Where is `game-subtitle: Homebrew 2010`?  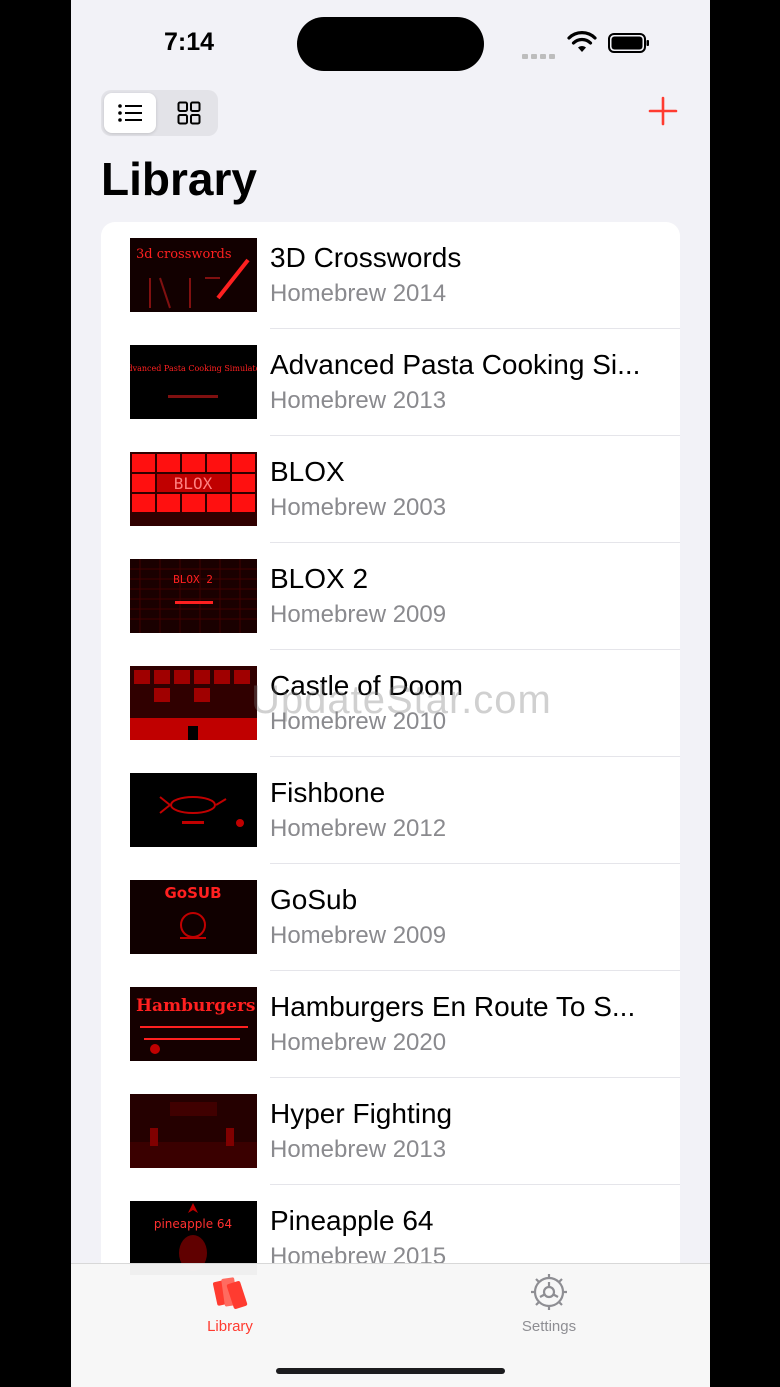
game-subtitle: Homebrew 2010 is located at coordinates (358, 721).